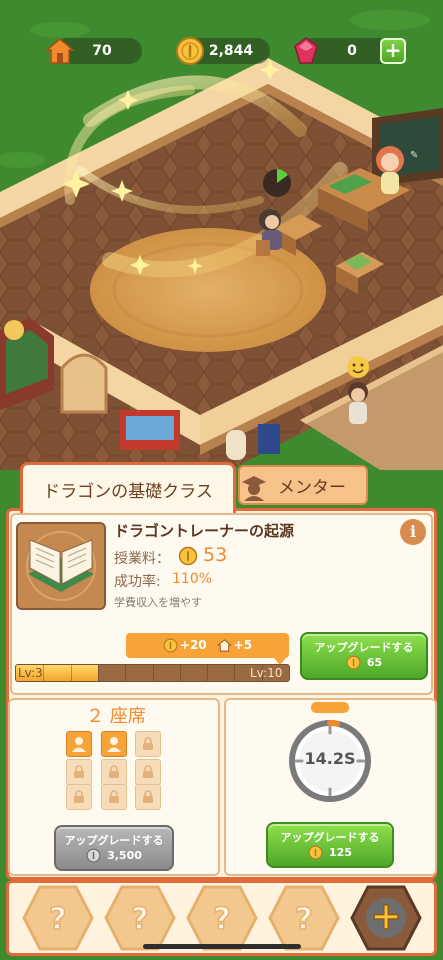 The width and height of the screenshot is (443, 960). What do you see at coordinates (102, 51) in the screenshot?
I see `house-count: 70` at bounding box center [102, 51].